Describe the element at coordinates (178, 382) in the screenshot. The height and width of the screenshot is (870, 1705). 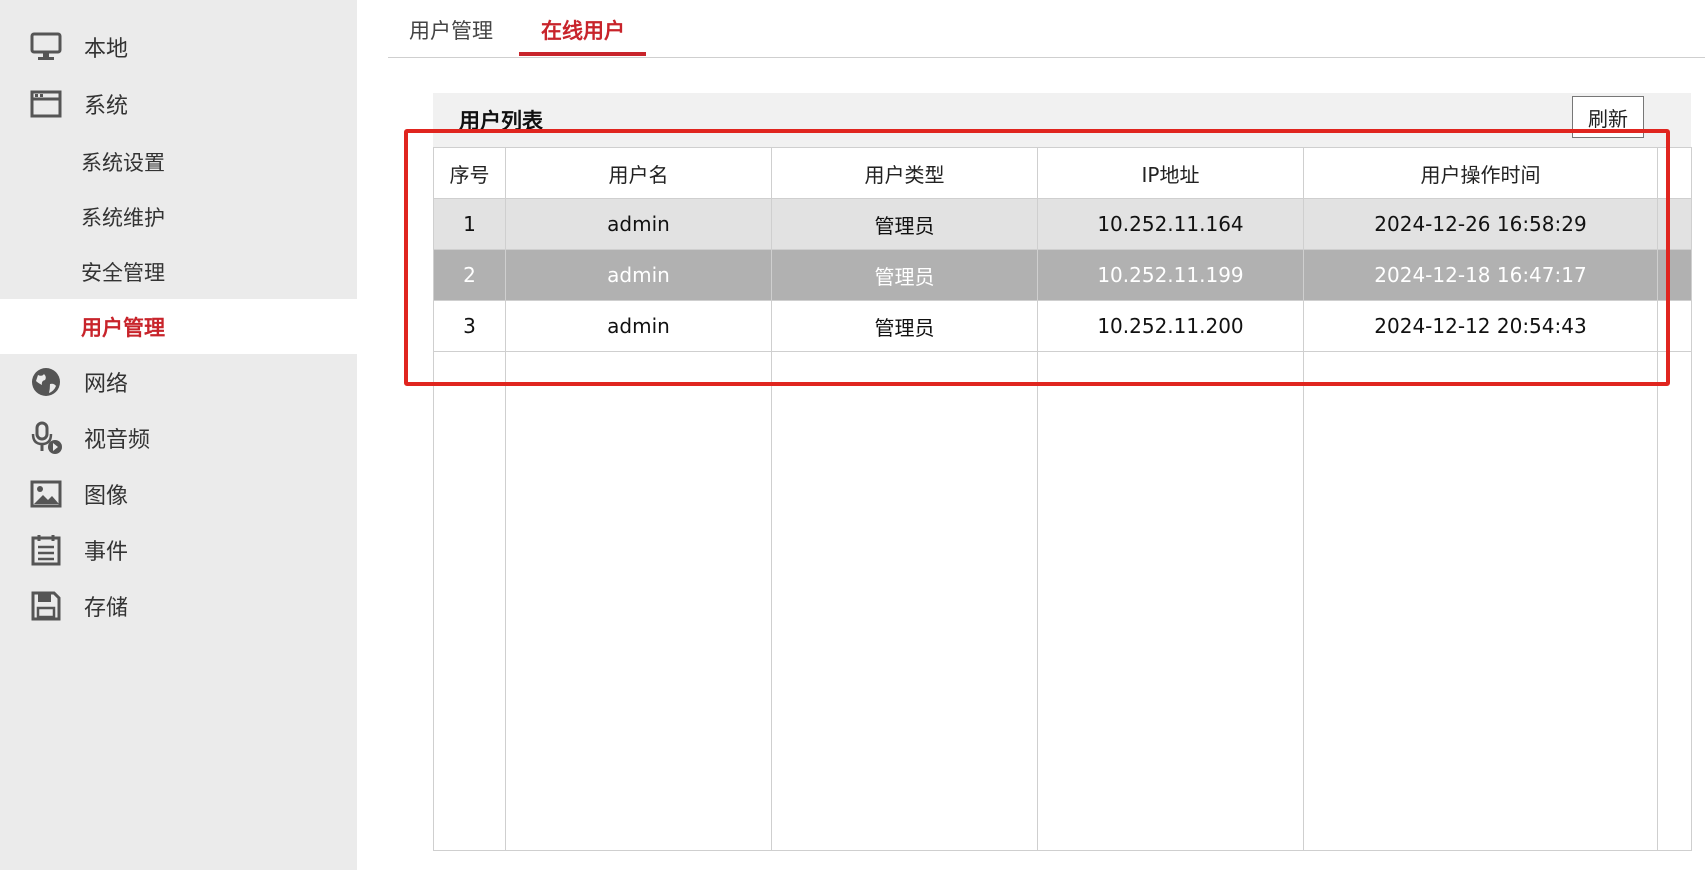
I see `sidebar-item-network: 网络` at that location.